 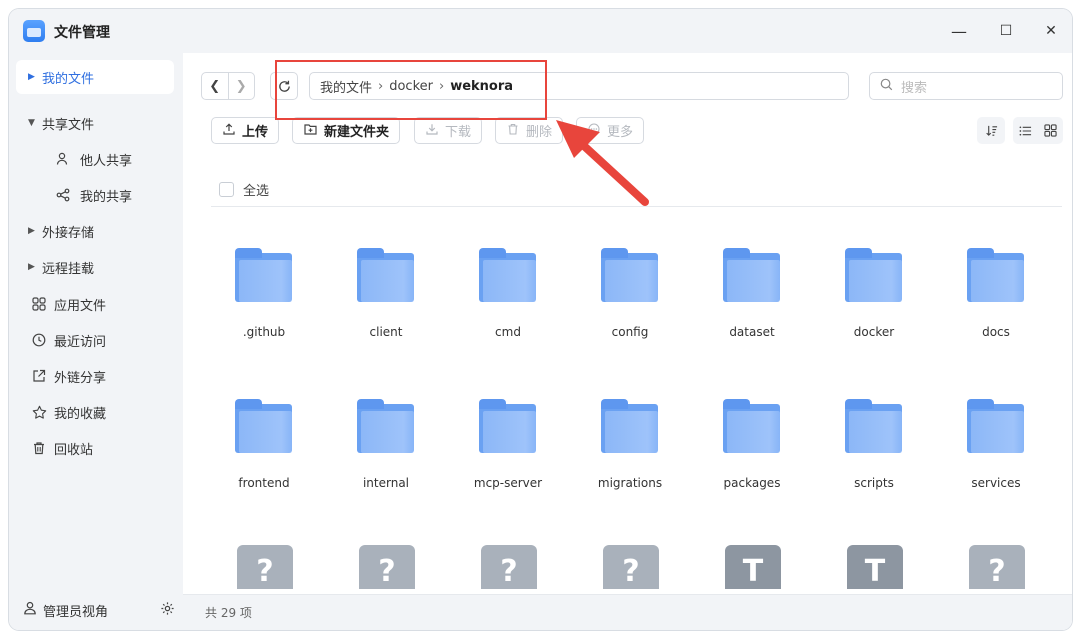 I want to click on more-button: 更多, so click(x=610, y=130).